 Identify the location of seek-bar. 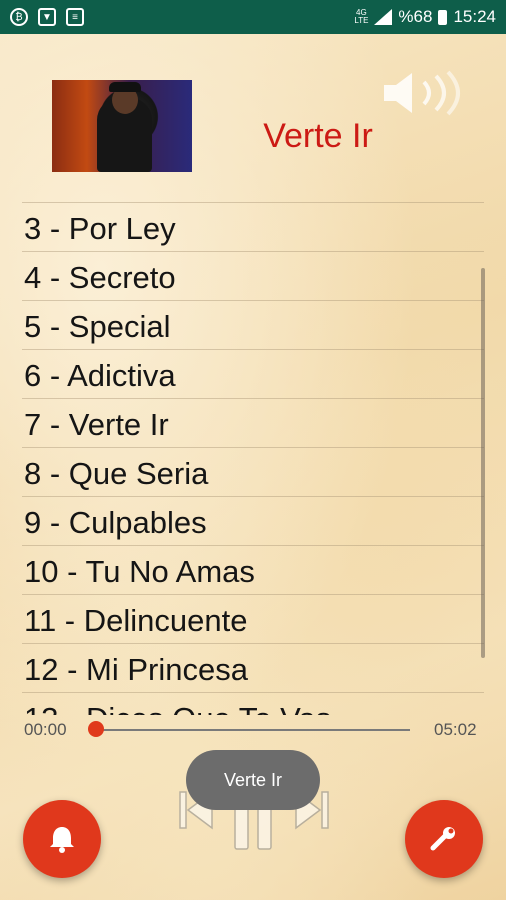
(254, 730).